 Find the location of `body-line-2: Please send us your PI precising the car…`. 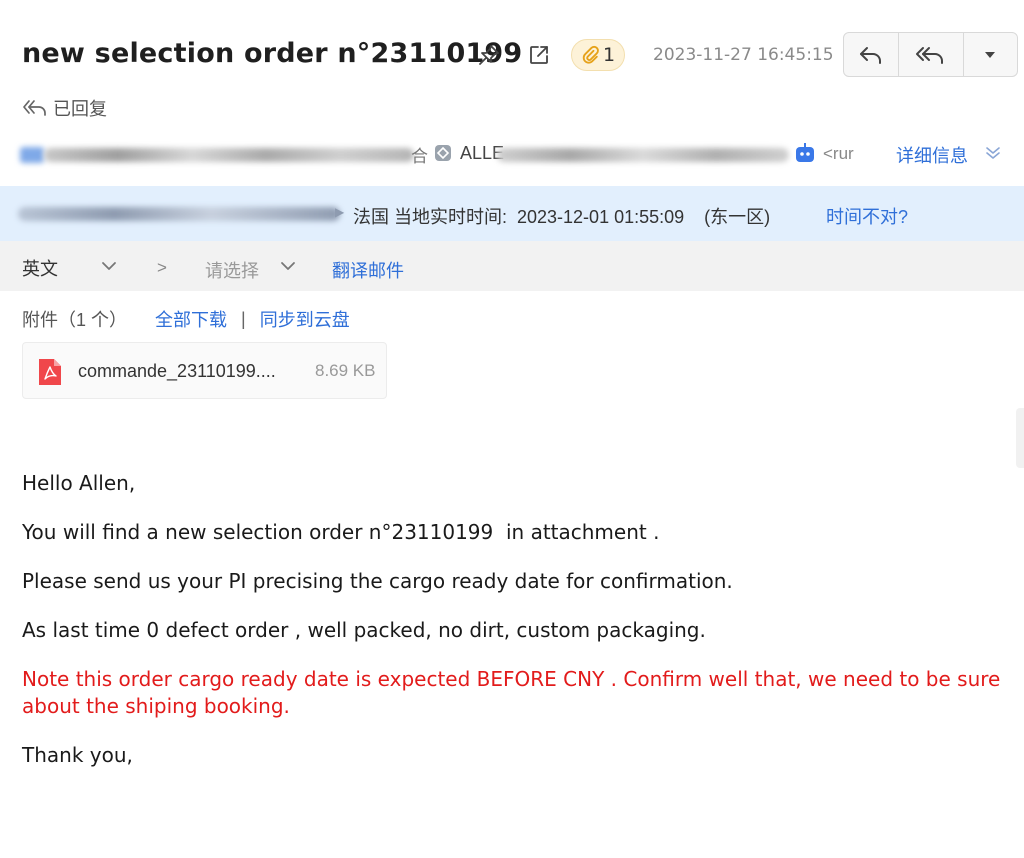

body-line-2: Please send us your PI precising the car… is located at coordinates (377, 581).